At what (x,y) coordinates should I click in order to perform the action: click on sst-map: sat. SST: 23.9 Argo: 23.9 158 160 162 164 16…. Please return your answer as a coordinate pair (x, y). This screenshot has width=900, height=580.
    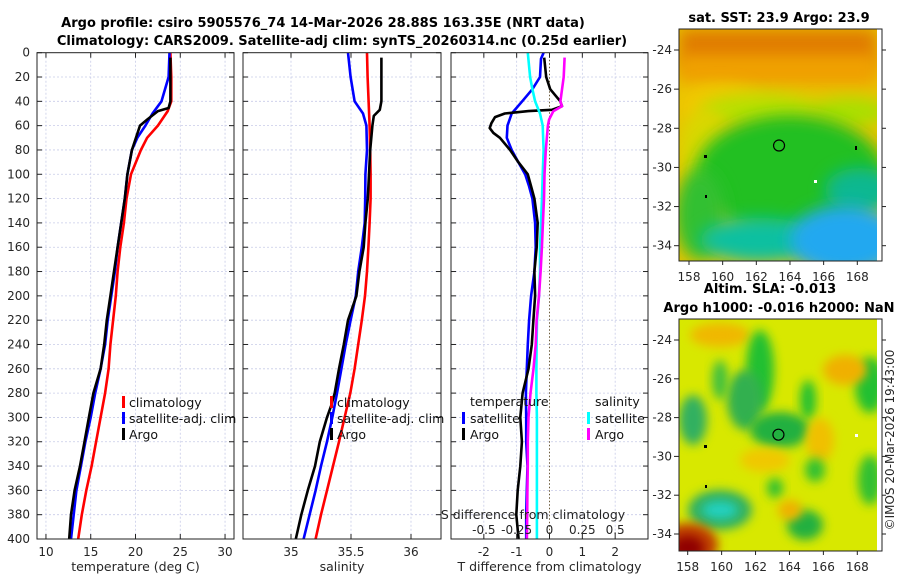
    Looking at the image, I should click on (769, 147).